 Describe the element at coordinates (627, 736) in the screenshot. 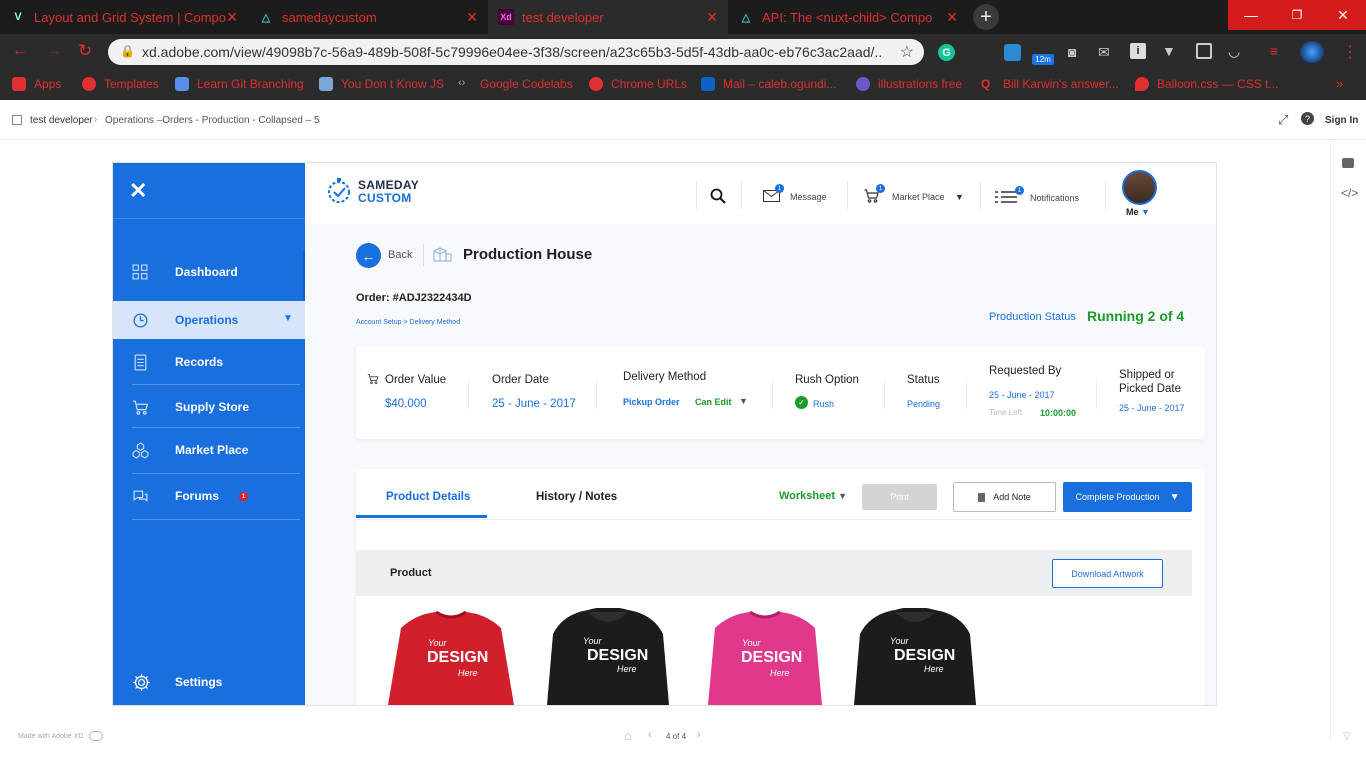

I see `home-icon: ⌂` at that location.